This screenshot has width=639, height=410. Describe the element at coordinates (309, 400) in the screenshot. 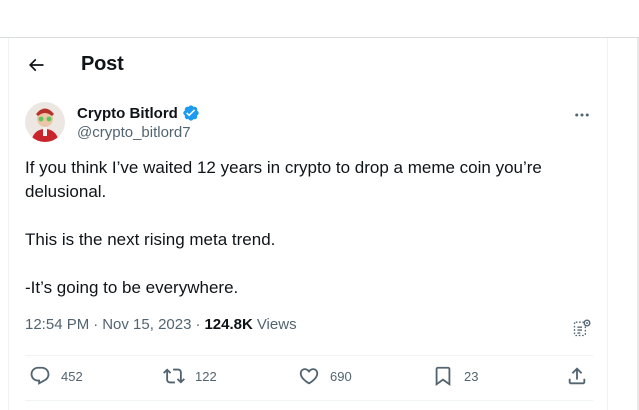

I see `divider` at that location.